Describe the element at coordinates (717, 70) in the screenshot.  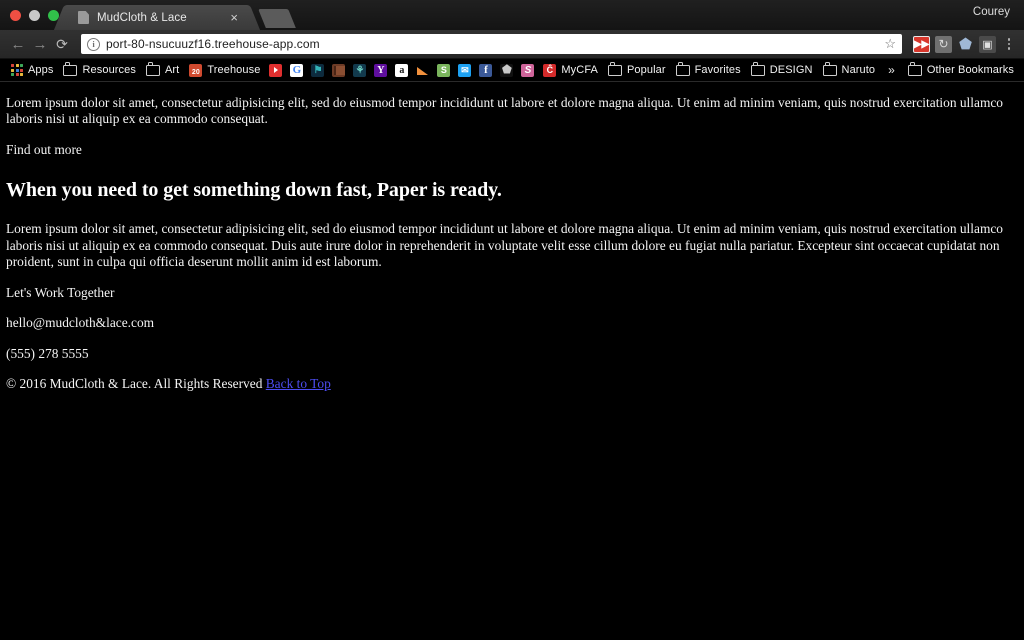
I see `bookmark-label: Favorites` at that location.